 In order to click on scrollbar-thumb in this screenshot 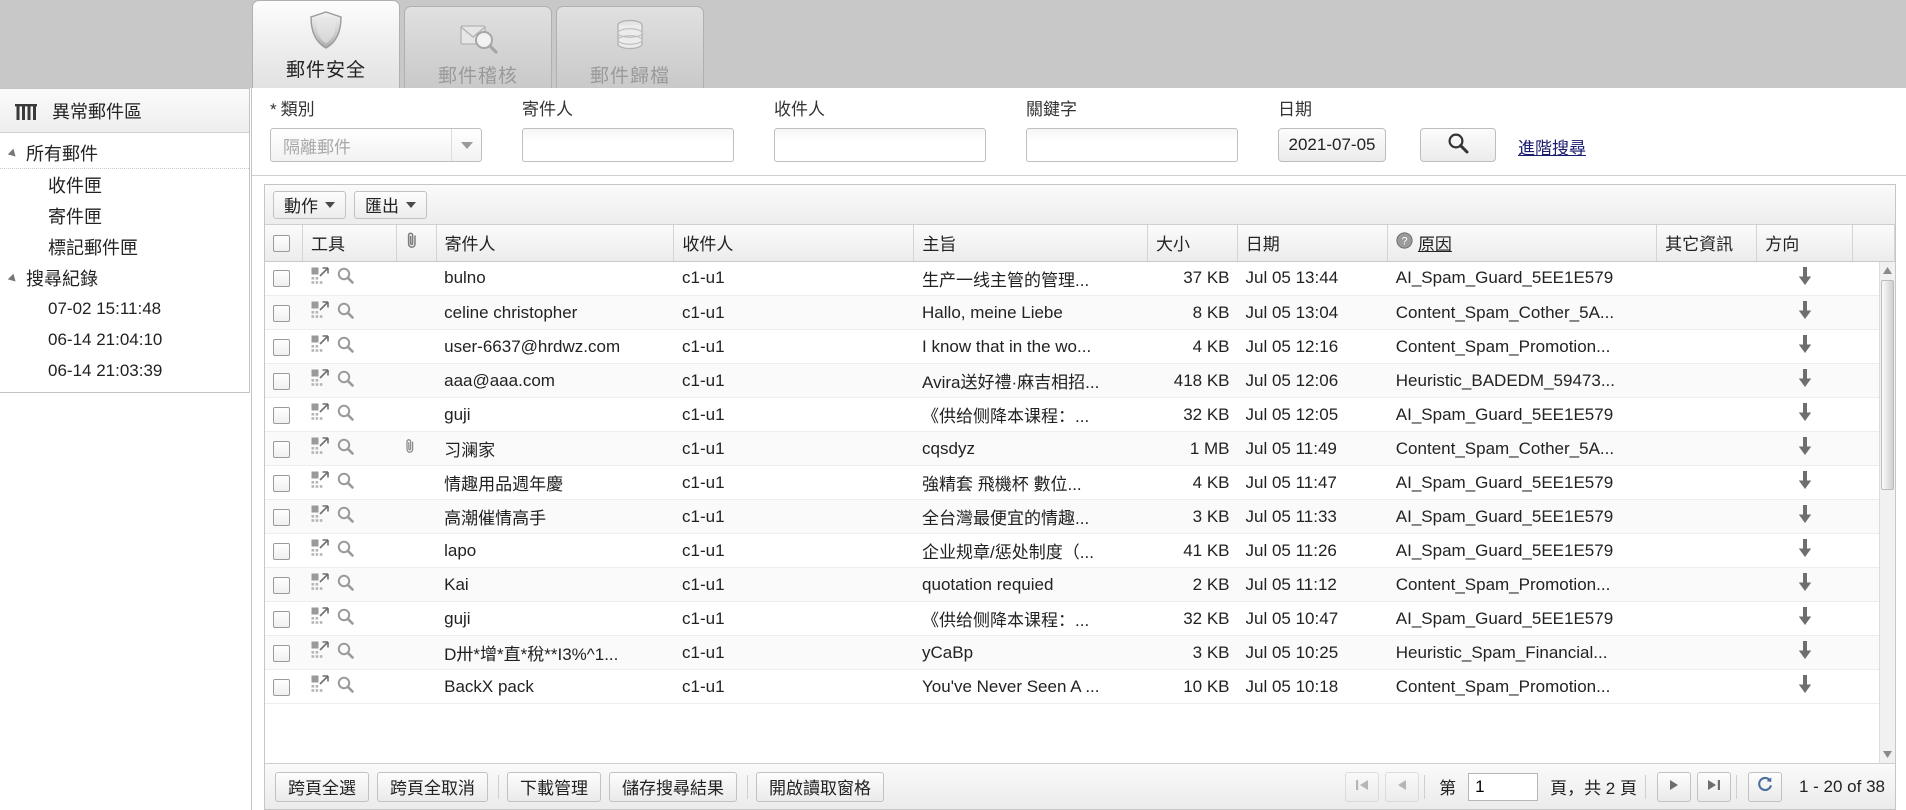, I will do `click(1887, 384)`.